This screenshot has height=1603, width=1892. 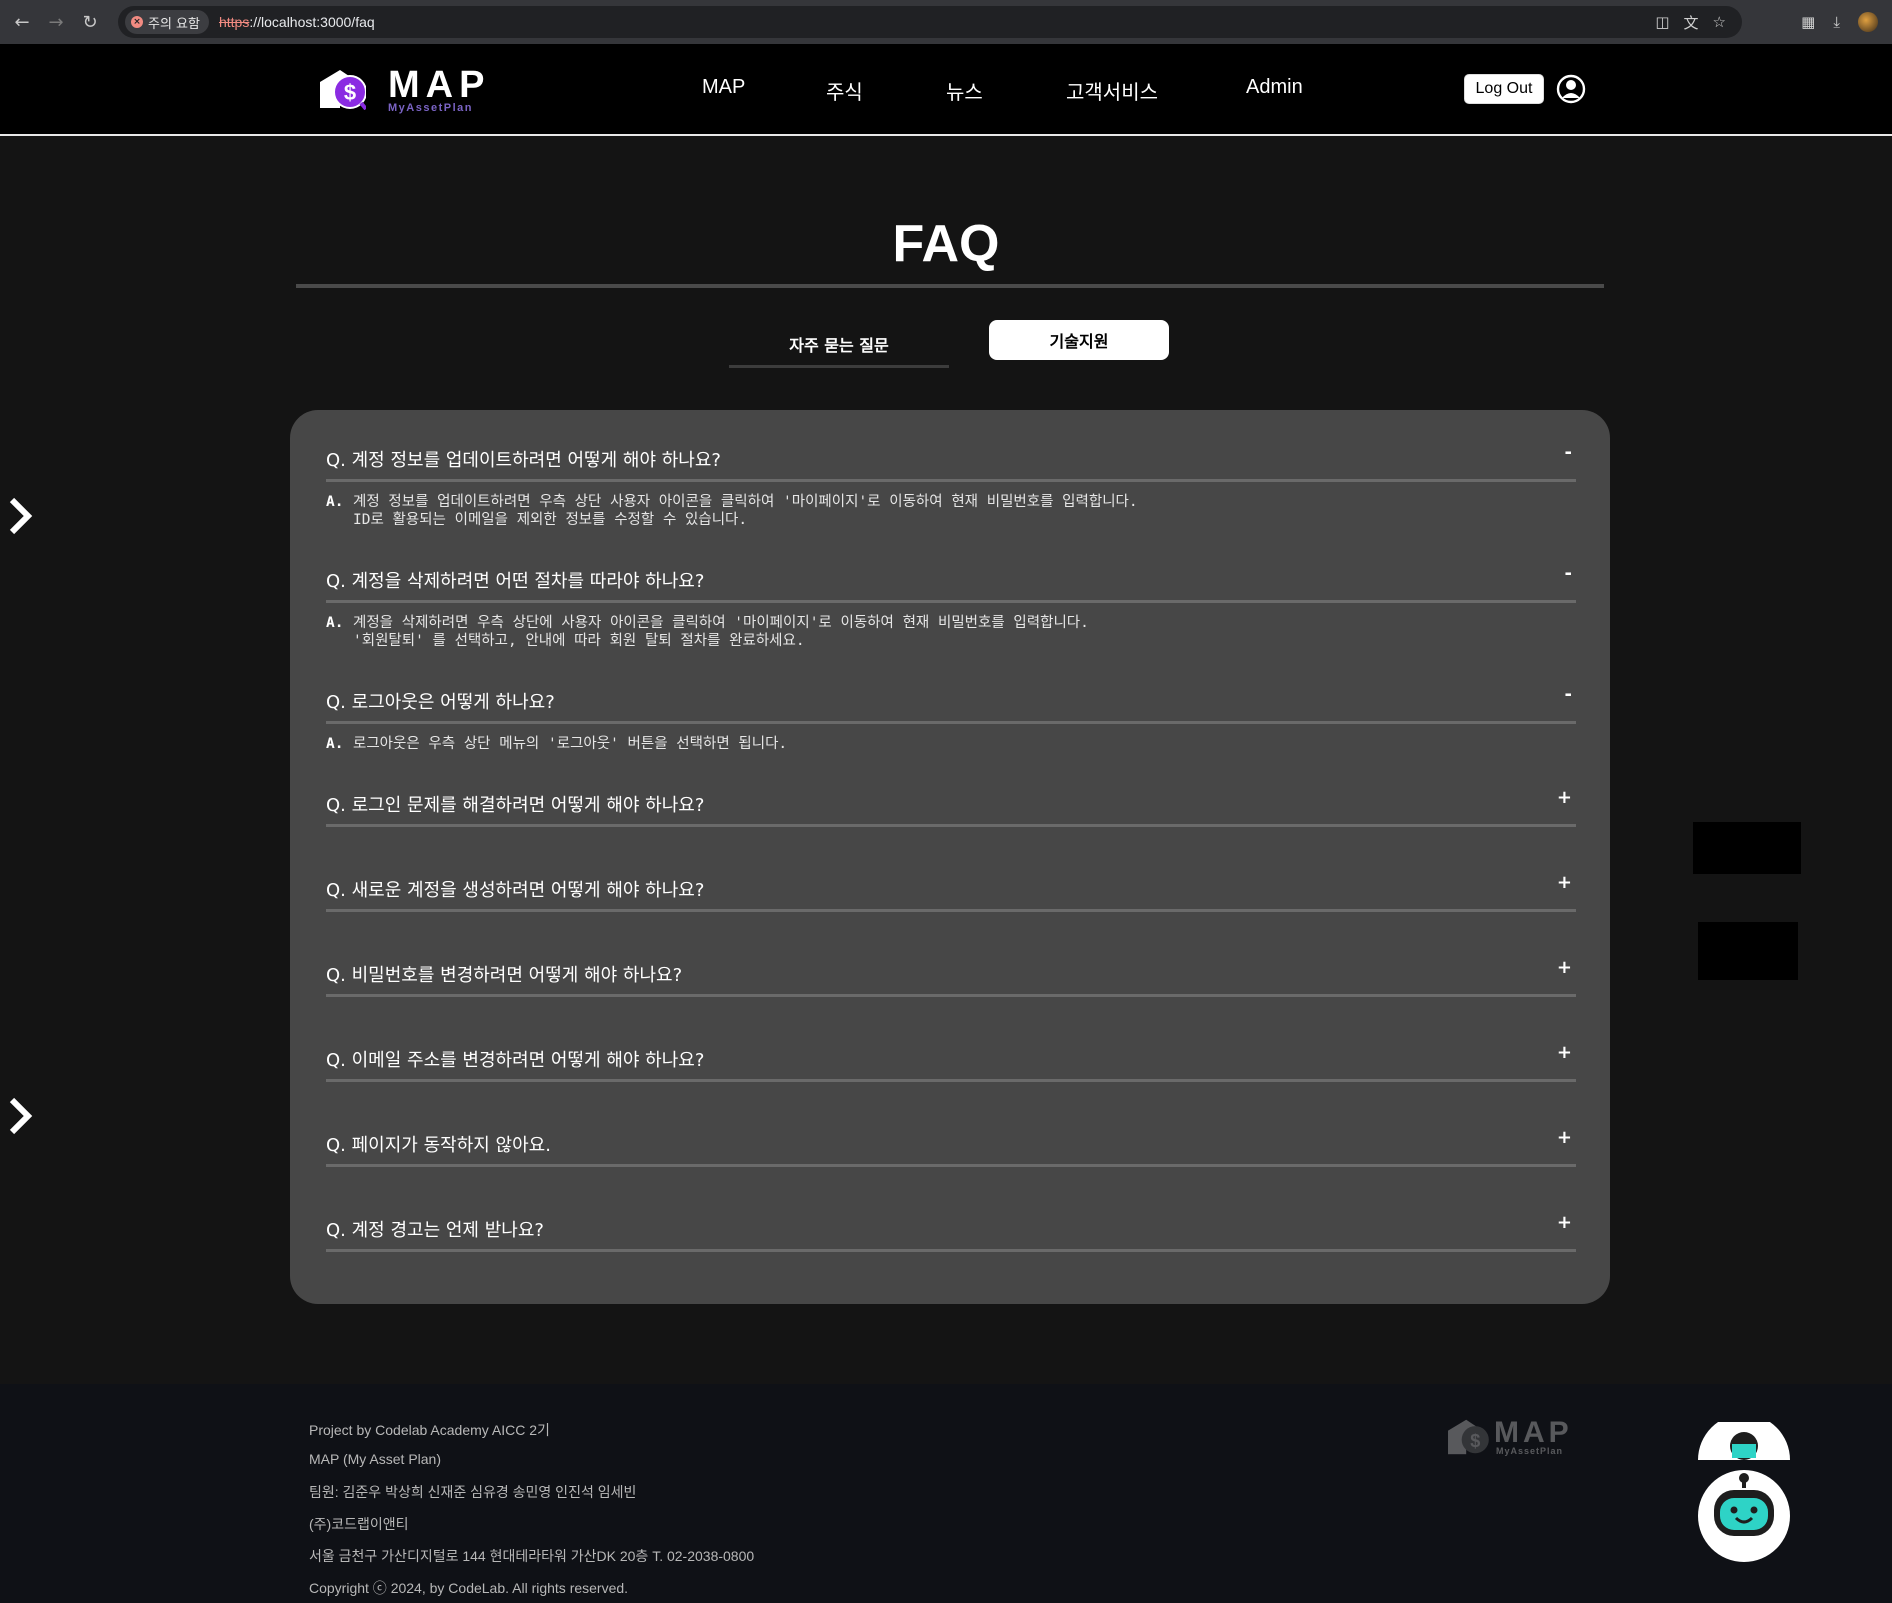 What do you see at coordinates (137, 22) in the screenshot?
I see `warning-icon: ×` at bounding box center [137, 22].